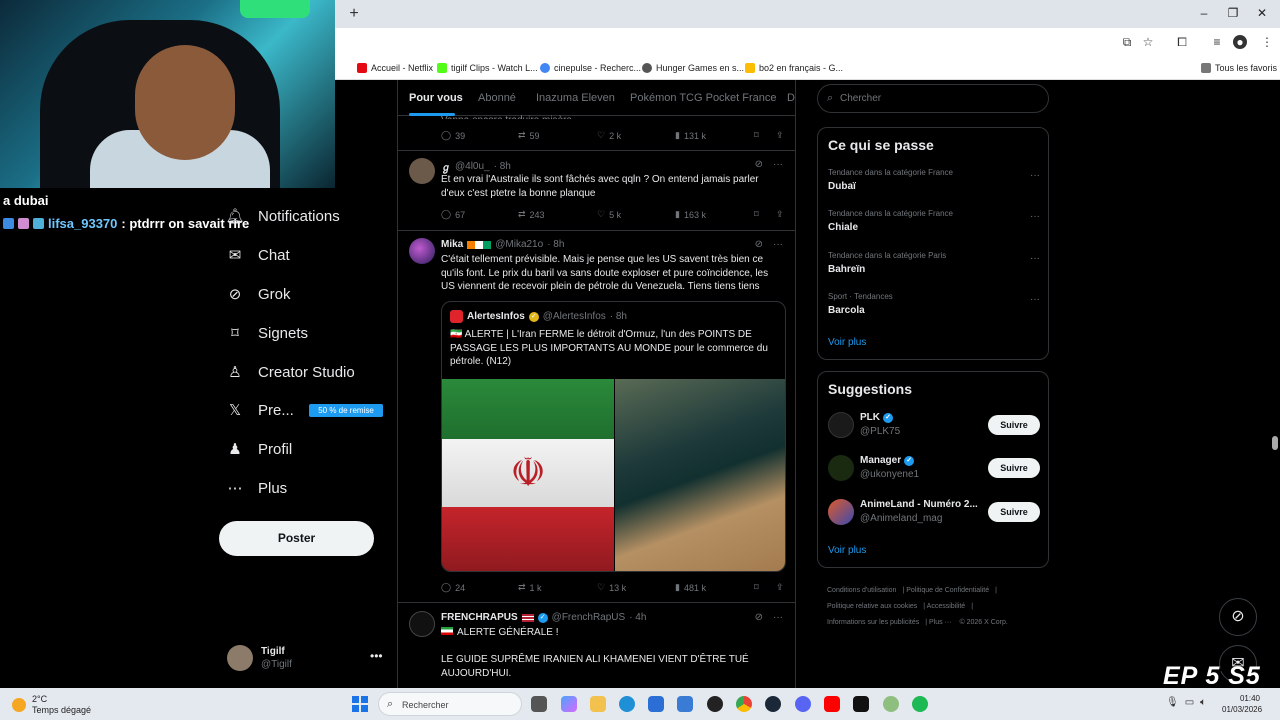  Describe the element at coordinates (934, 468) in the screenshot. I see `suggestion-item: Manager ✓ @ukonyene1 Suivre` at that location.